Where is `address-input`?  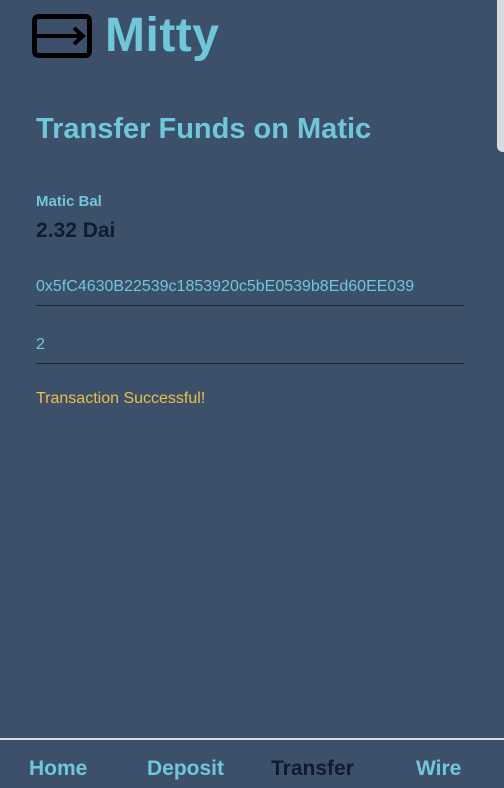 address-input is located at coordinates (250, 287).